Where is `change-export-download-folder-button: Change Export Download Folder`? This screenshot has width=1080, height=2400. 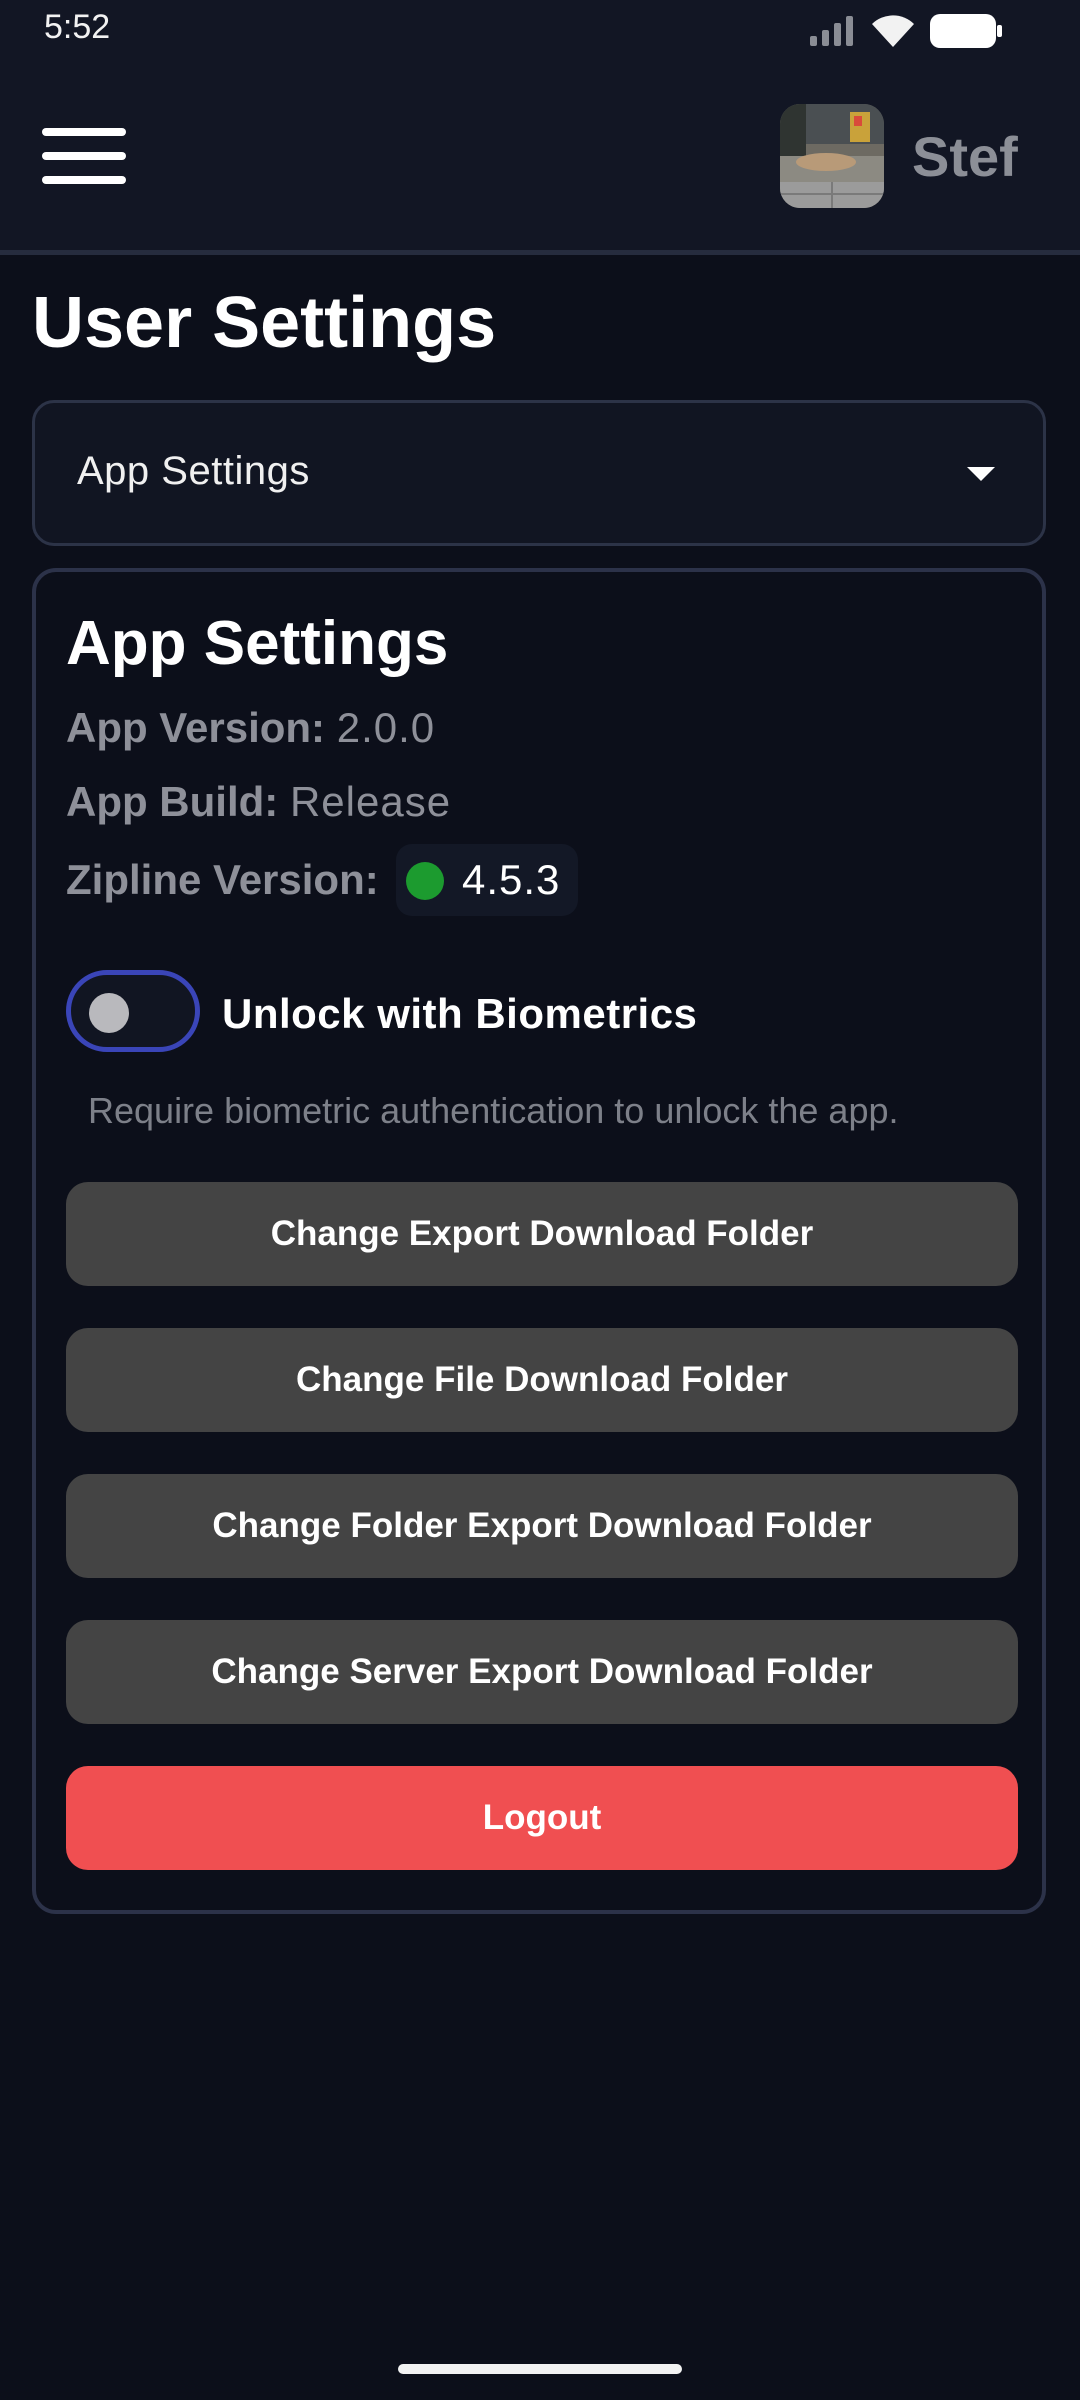
change-export-download-folder-button: Change Export Download Folder is located at coordinates (542, 1234).